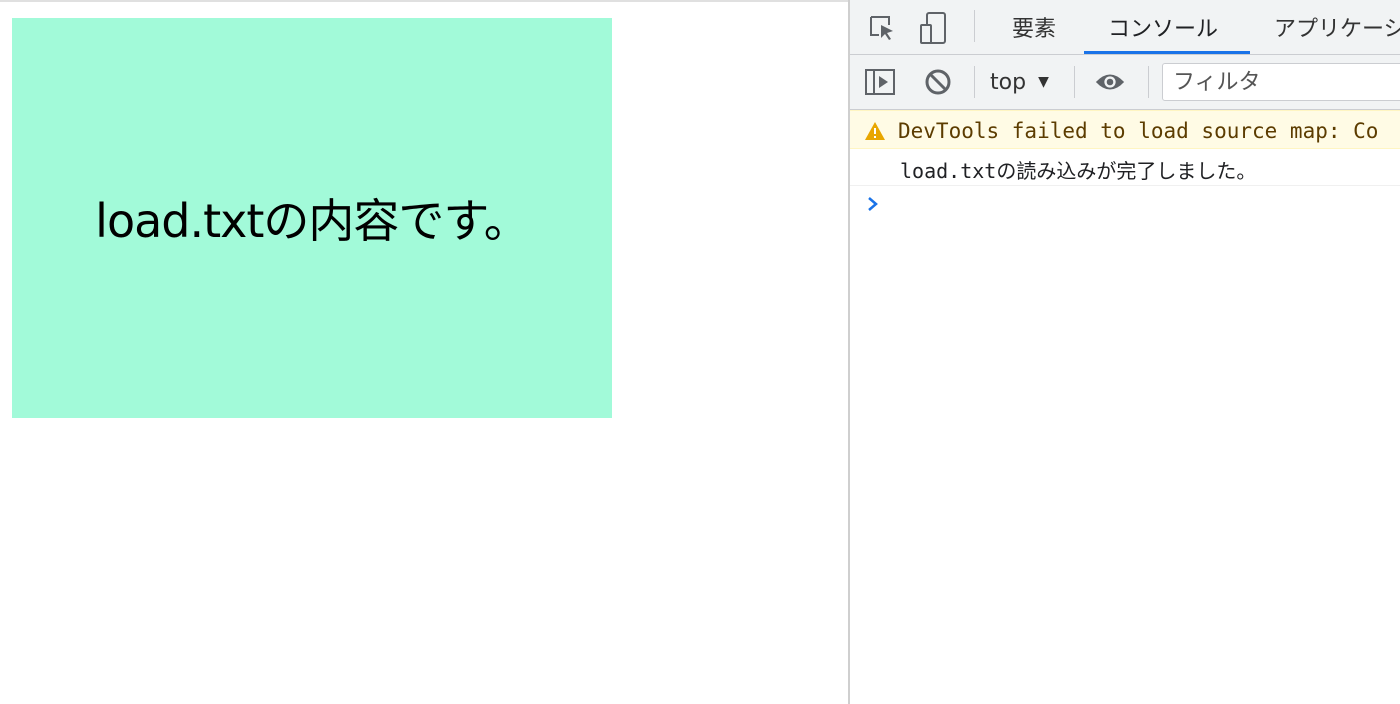  I want to click on tabbar-separator, so click(974, 26).